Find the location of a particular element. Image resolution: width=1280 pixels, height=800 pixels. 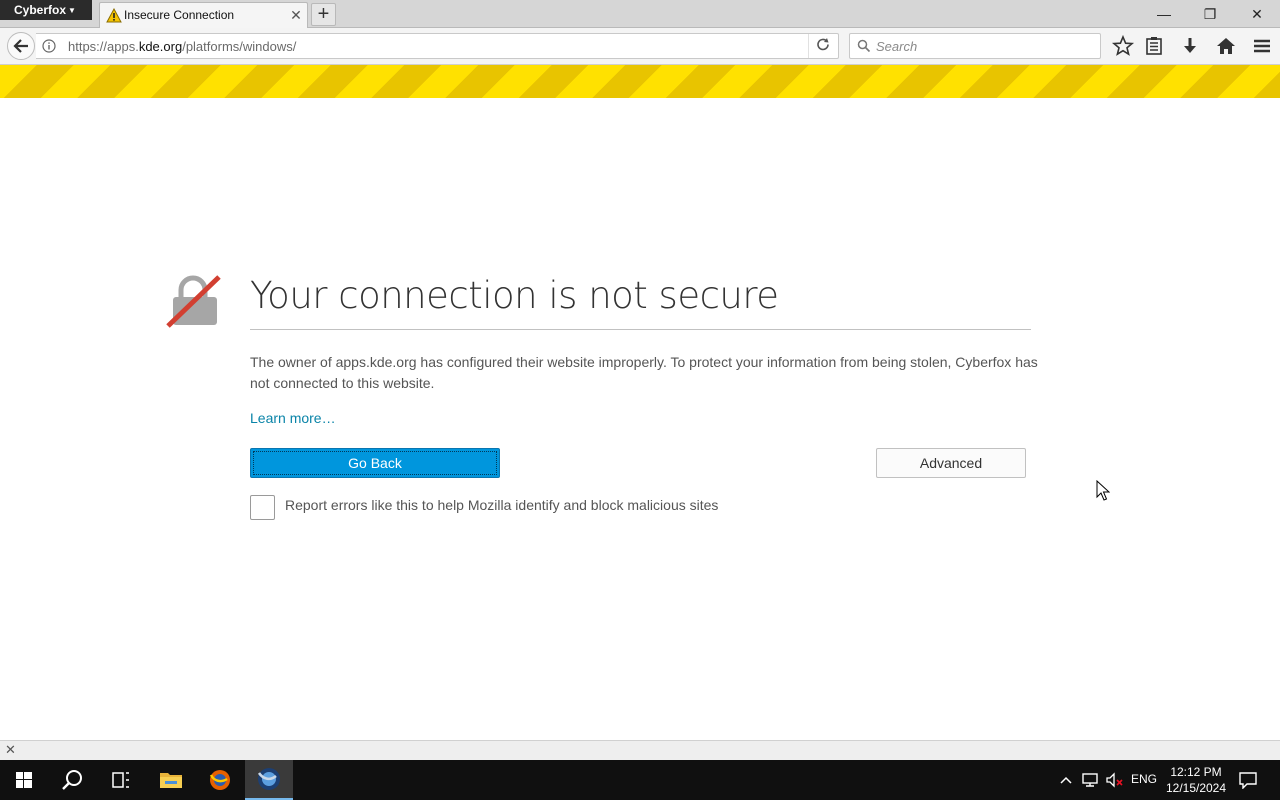

search-input is located at coordinates (986, 46).